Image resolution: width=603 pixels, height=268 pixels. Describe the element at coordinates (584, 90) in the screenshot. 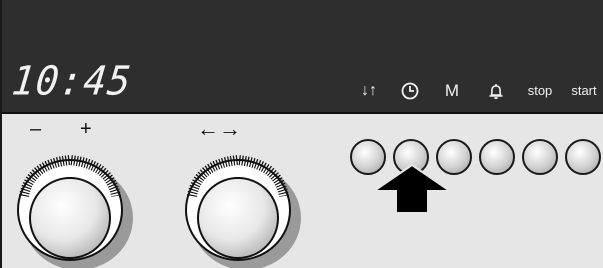

I see `start-label: start` at that location.